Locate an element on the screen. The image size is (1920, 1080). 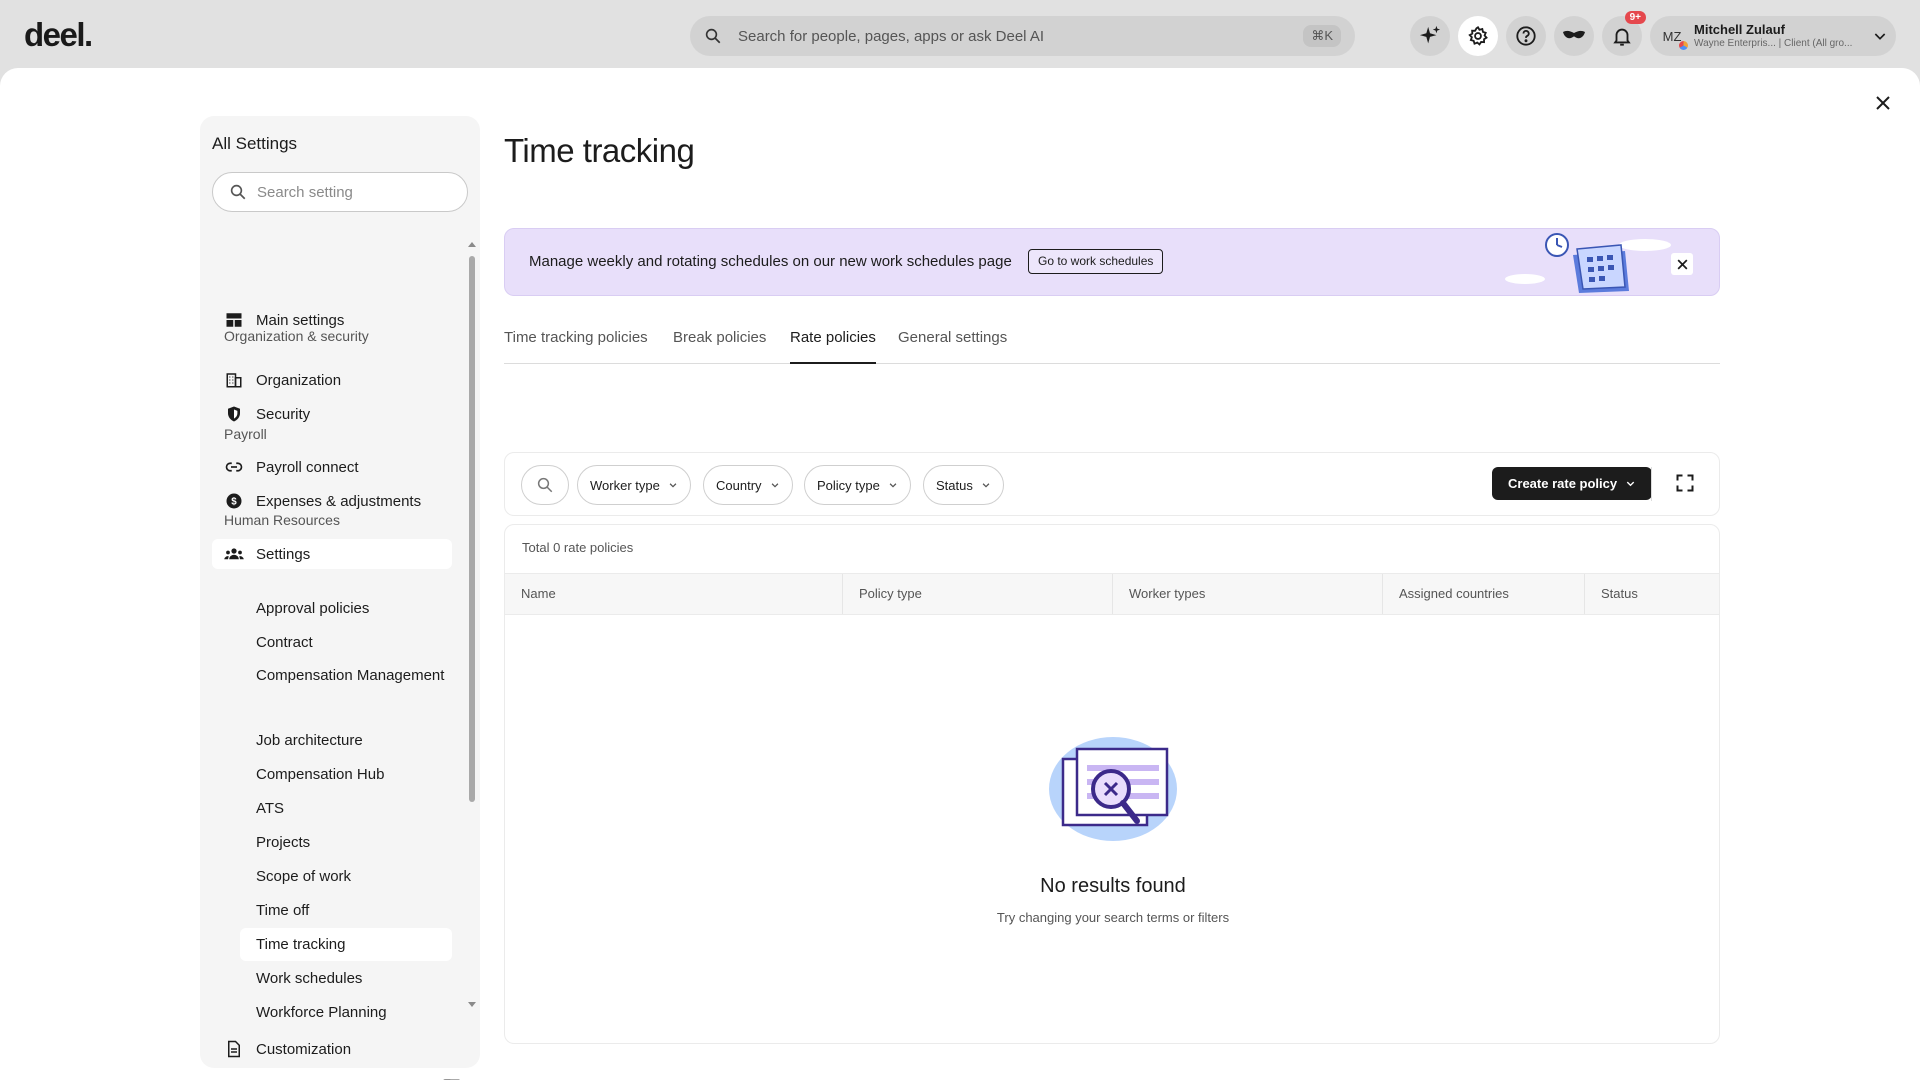
close-icon is located at coordinates (1883, 103).